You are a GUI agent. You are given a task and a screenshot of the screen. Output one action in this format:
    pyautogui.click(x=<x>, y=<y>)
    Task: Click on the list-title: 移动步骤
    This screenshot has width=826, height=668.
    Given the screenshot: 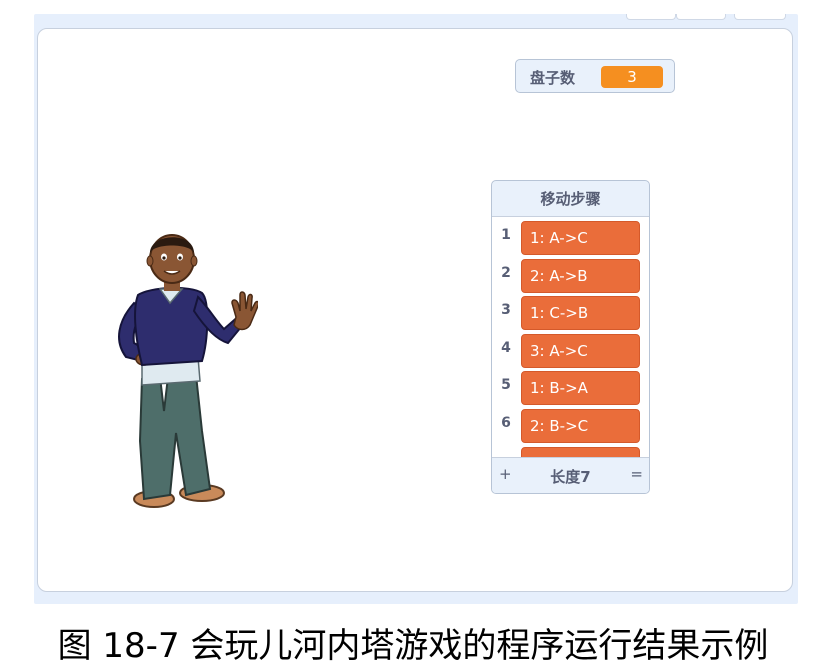 What is the action you would take?
    pyautogui.click(x=570, y=199)
    